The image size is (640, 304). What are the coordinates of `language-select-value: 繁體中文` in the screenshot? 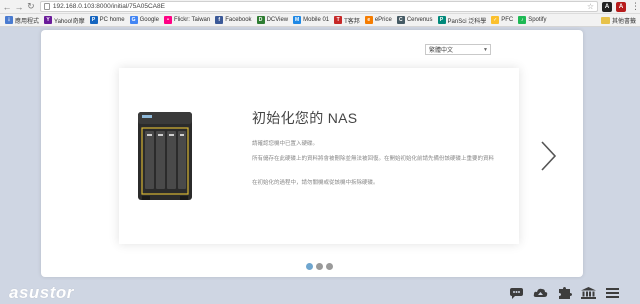 It's located at (441, 51).